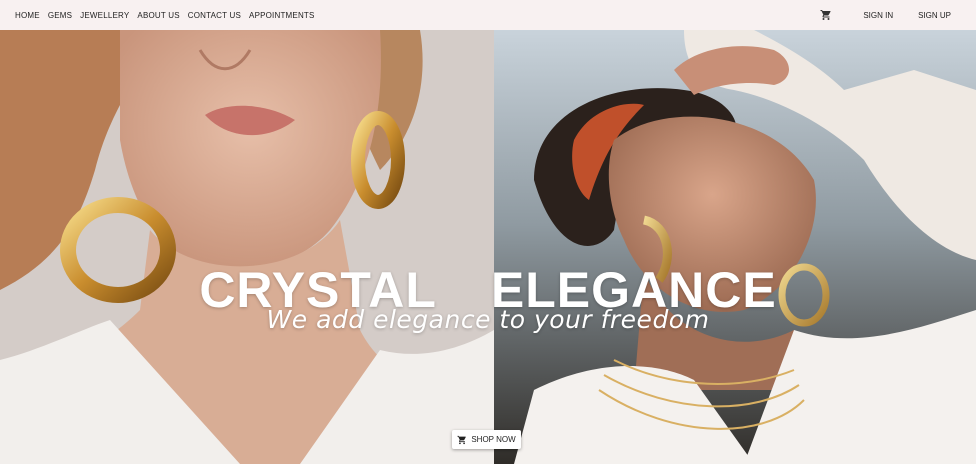  Describe the element at coordinates (214, 15) in the screenshot. I see `nav-contact-us-link: CONTACT US` at that location.